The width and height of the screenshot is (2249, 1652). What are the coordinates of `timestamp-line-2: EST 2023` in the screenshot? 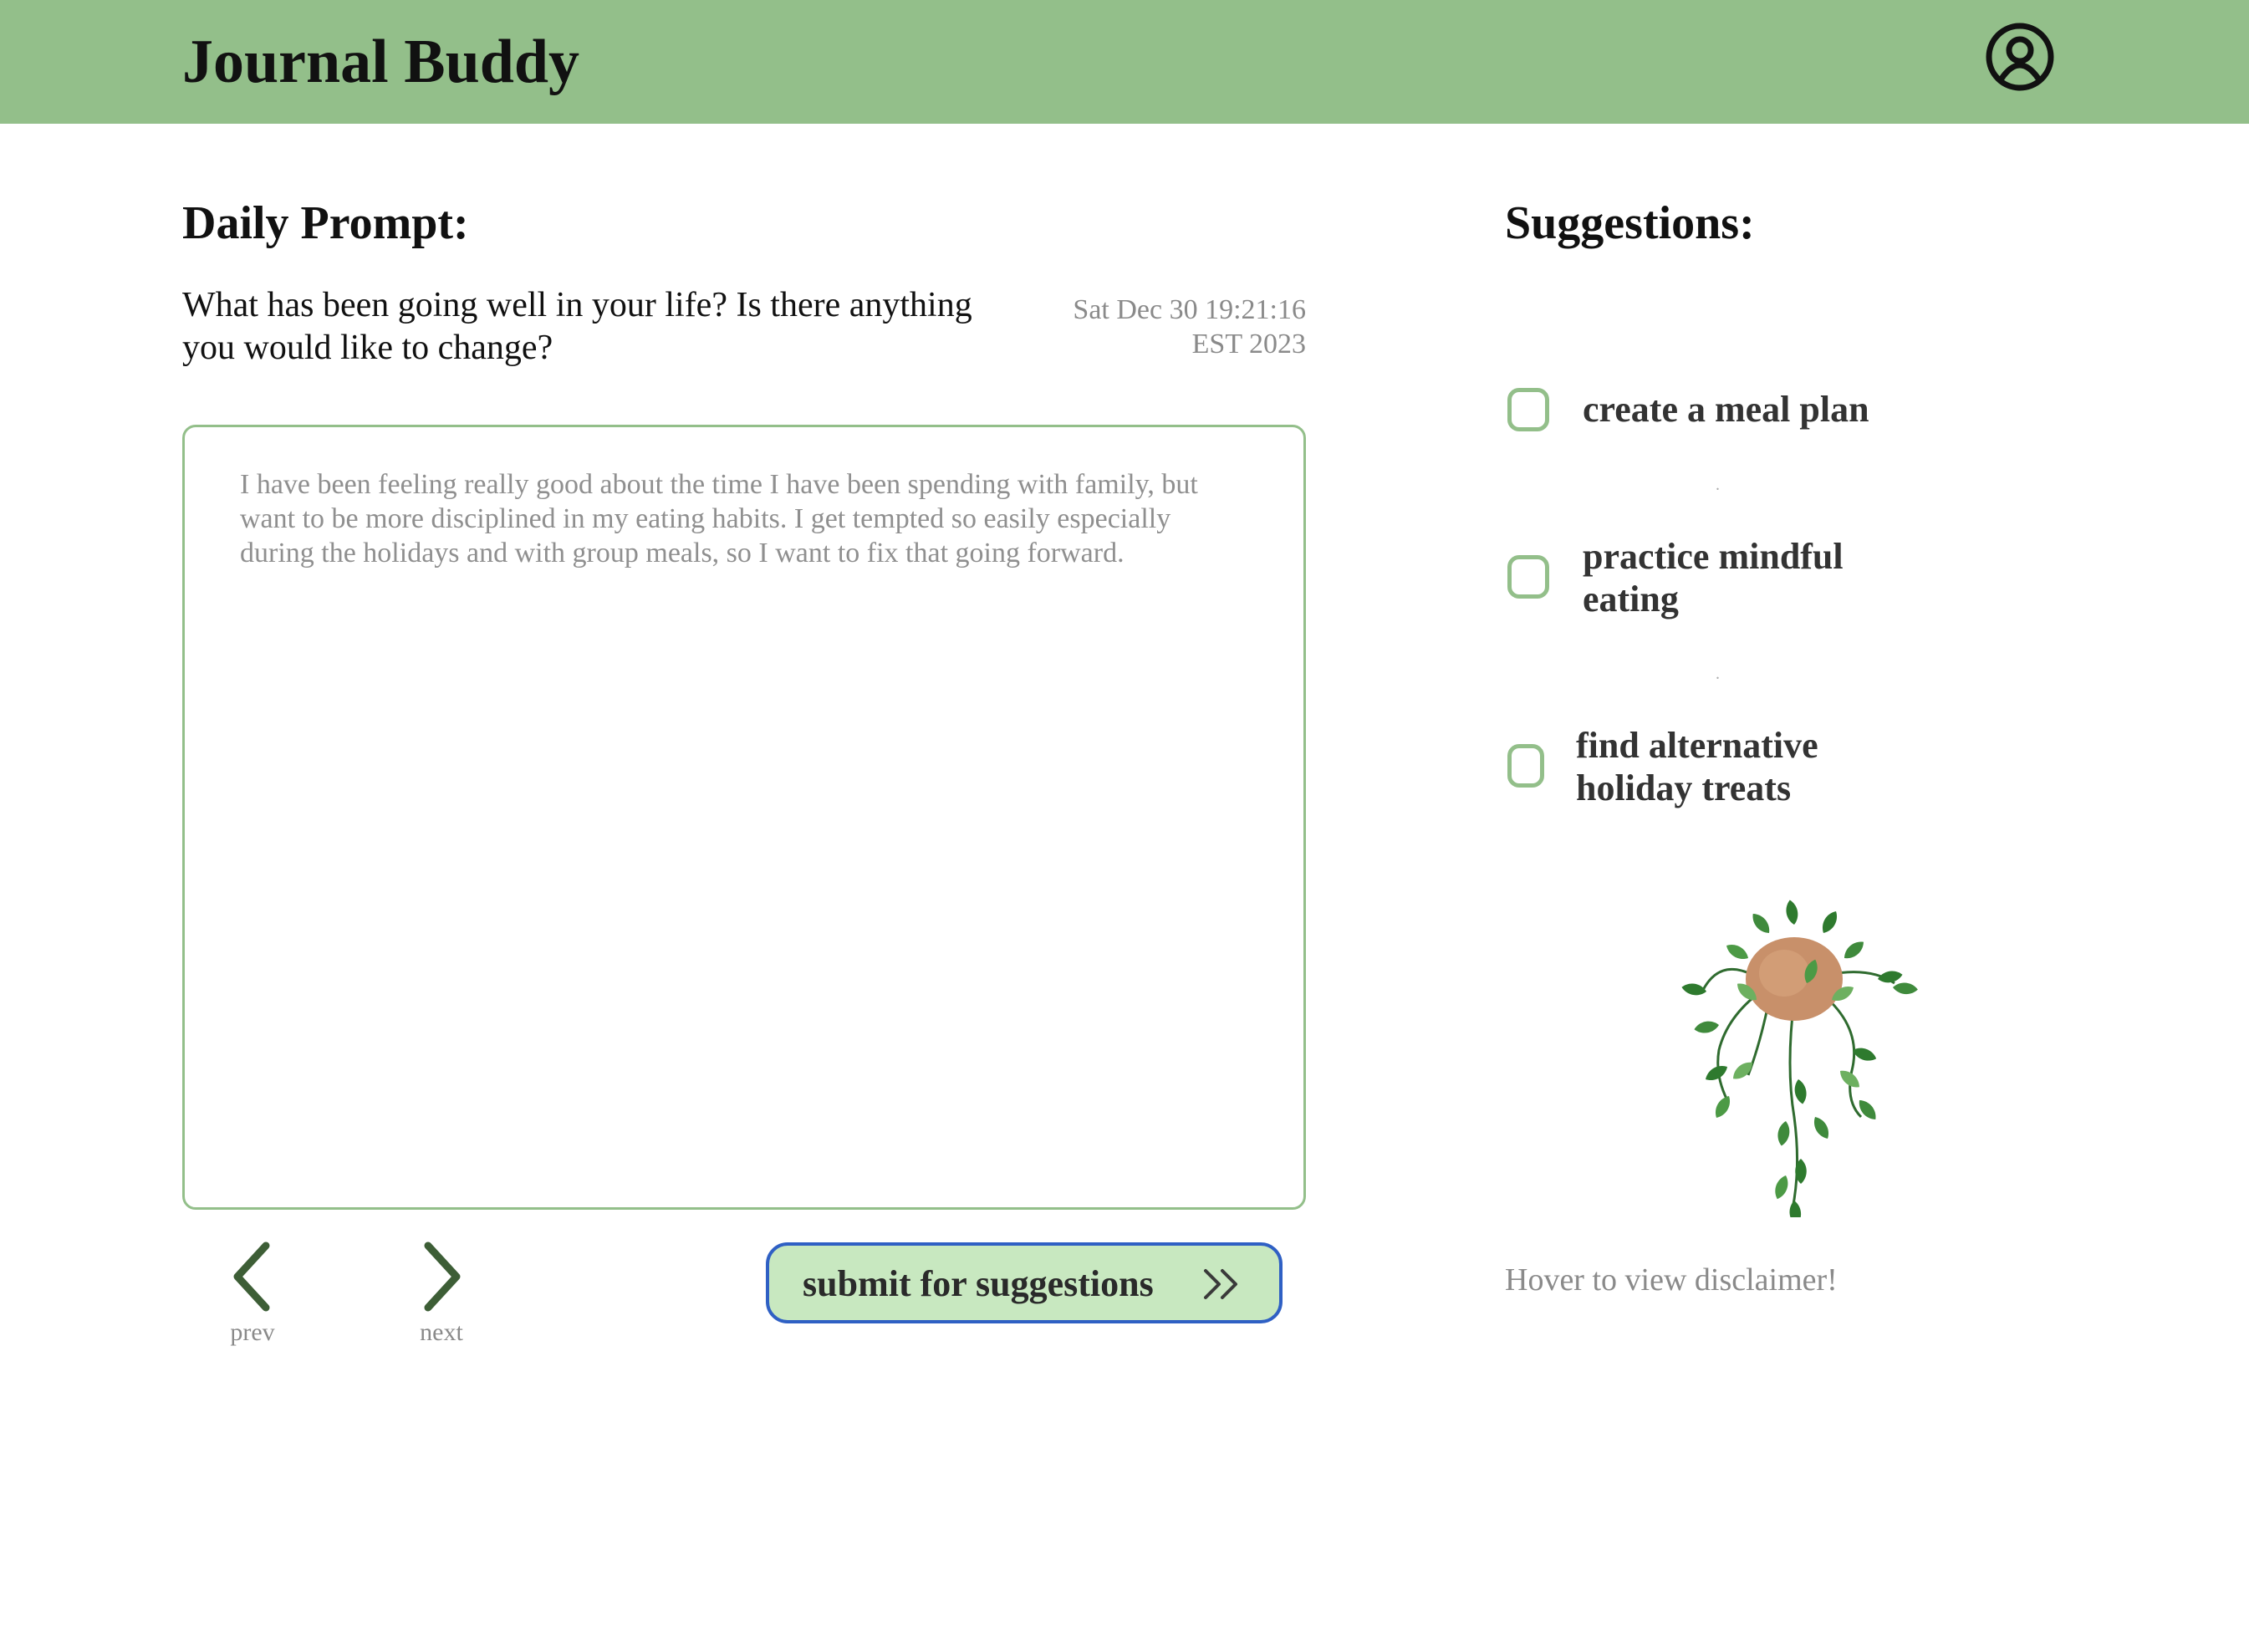 It's located at (1248, 344).